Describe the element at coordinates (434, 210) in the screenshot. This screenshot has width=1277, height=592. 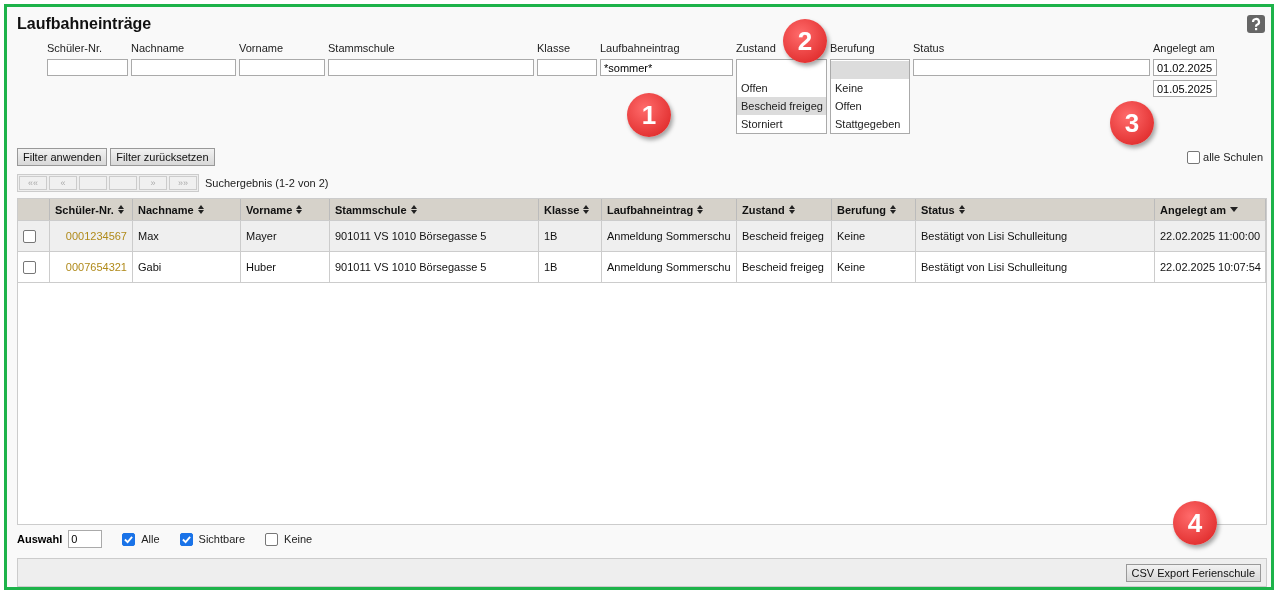
I see `column-header: Stammschule` at that location.